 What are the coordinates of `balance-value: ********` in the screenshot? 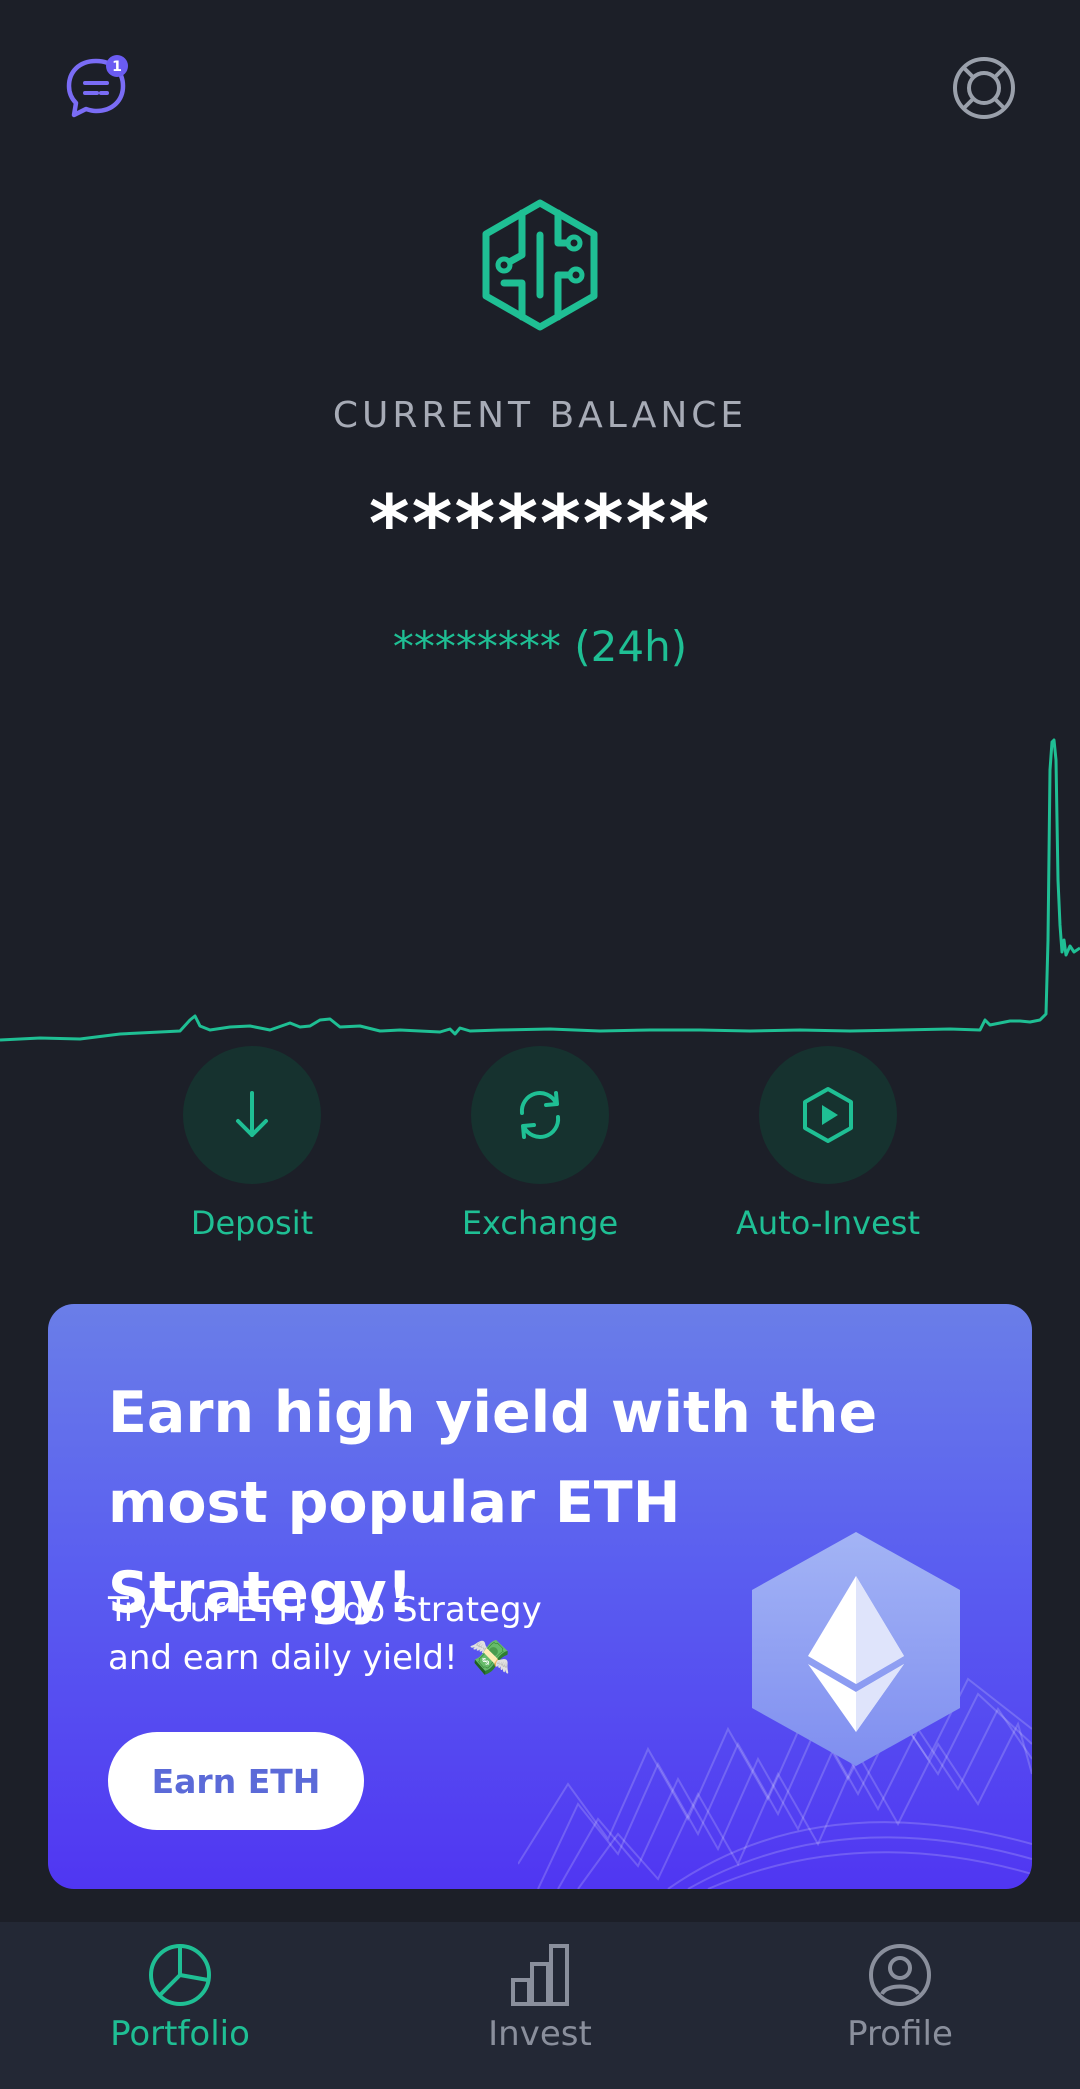 It's located at (540, 525).